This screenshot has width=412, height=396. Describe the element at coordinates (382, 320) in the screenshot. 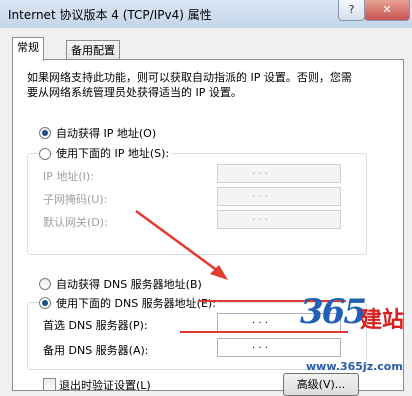

I see `watermark-brand-cn: 建站` at that location.